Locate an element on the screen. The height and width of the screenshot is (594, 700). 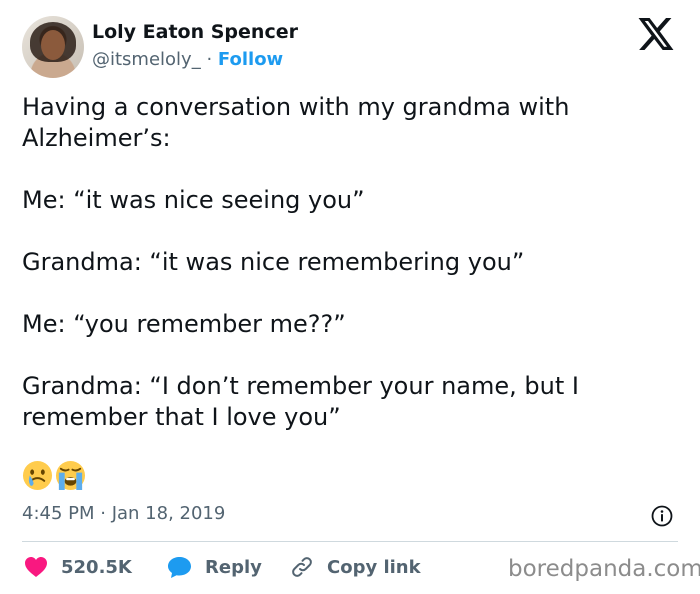
loudly-crying-face-icon is located at coordinates (70, 475).